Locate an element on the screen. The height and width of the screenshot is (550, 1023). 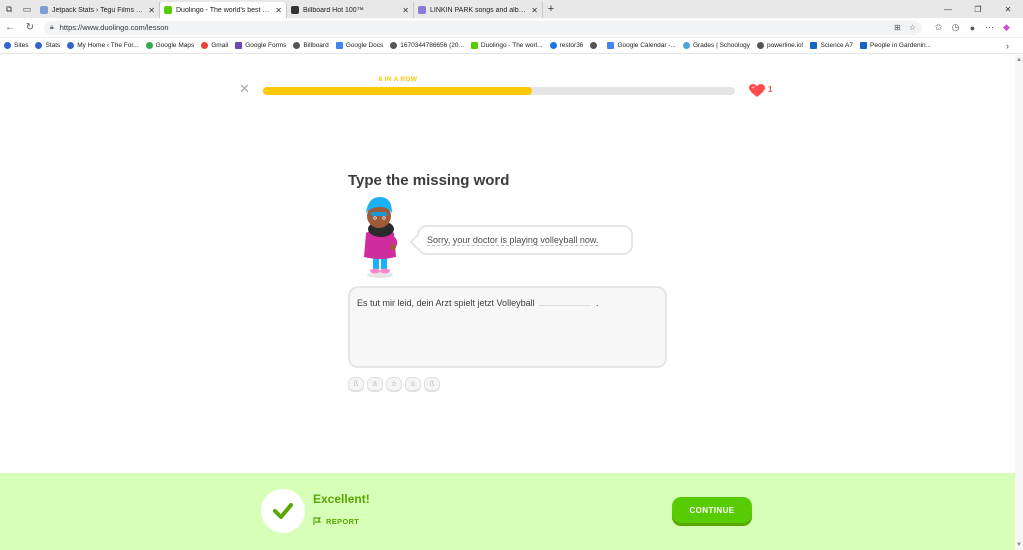
special-char-key: ö is located at coordinates (394, 384).